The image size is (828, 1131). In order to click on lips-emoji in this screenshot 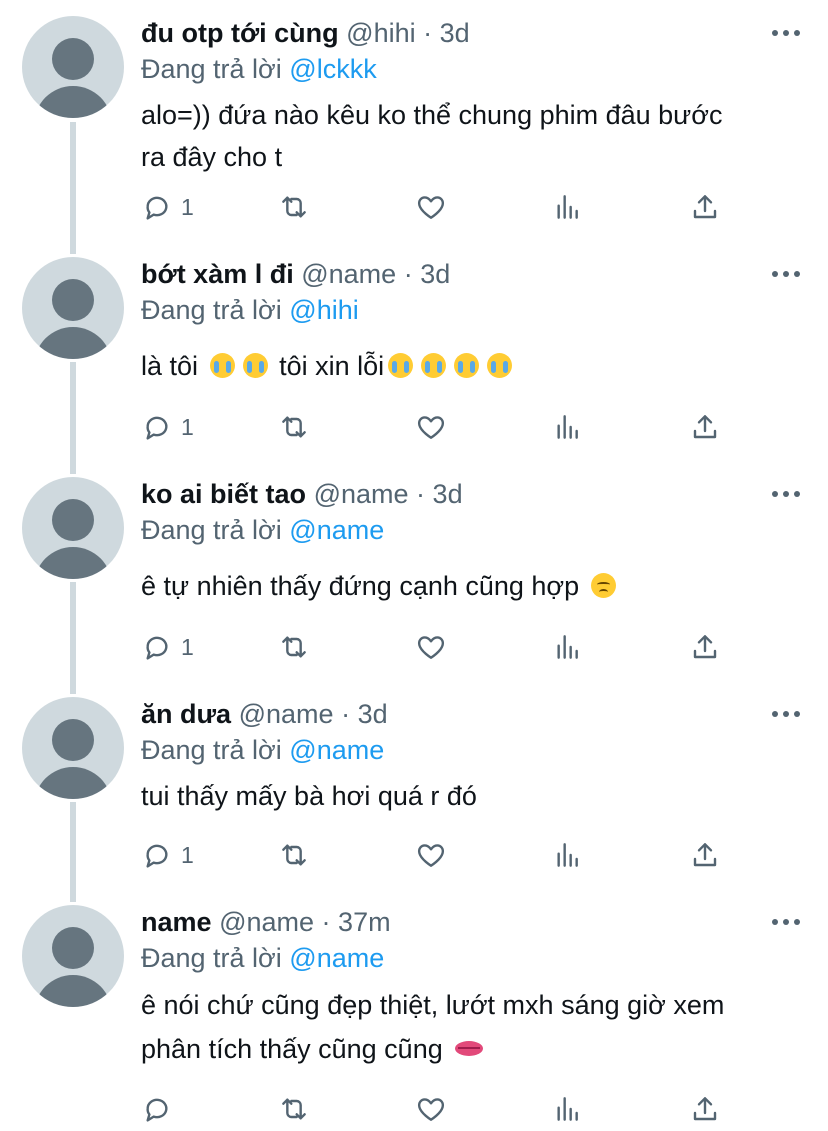, I will do `click(469, 1048)`.